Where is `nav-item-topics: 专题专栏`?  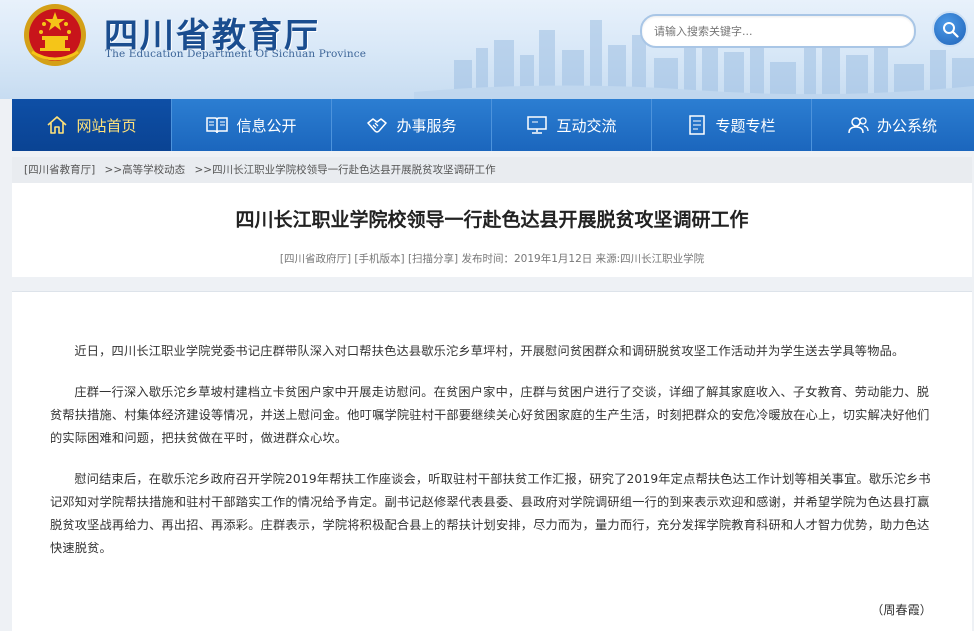
nav-item-topics: 专题专栏 is located at coordinates (732, 125).